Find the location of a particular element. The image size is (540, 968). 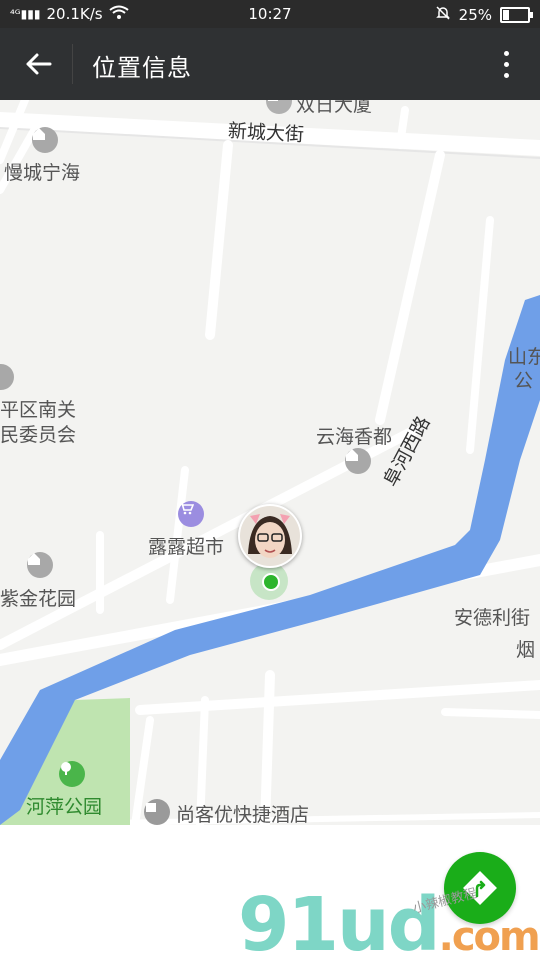

page-title: 位置信息 is located at coordinates (142, 68).